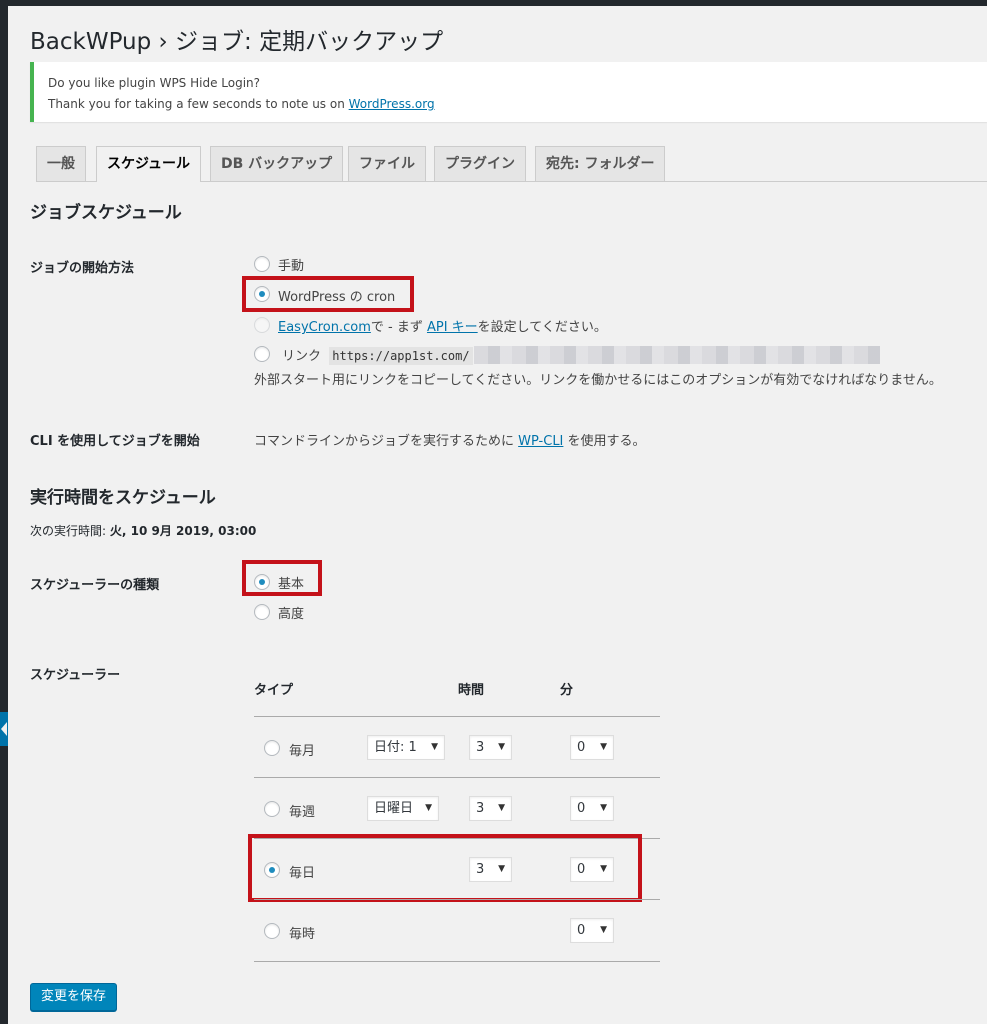 The width and height of the screenshot is (987, 1024). Describe the element at coordinates (324, 327) in the screenshot. I see `easycron-link: EasyCron.com` at that location.